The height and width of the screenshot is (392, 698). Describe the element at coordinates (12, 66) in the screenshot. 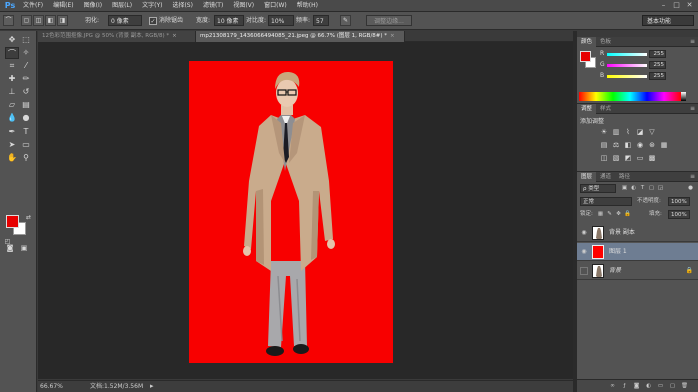

I see `crop-tool-icon: ⌗` at that location.